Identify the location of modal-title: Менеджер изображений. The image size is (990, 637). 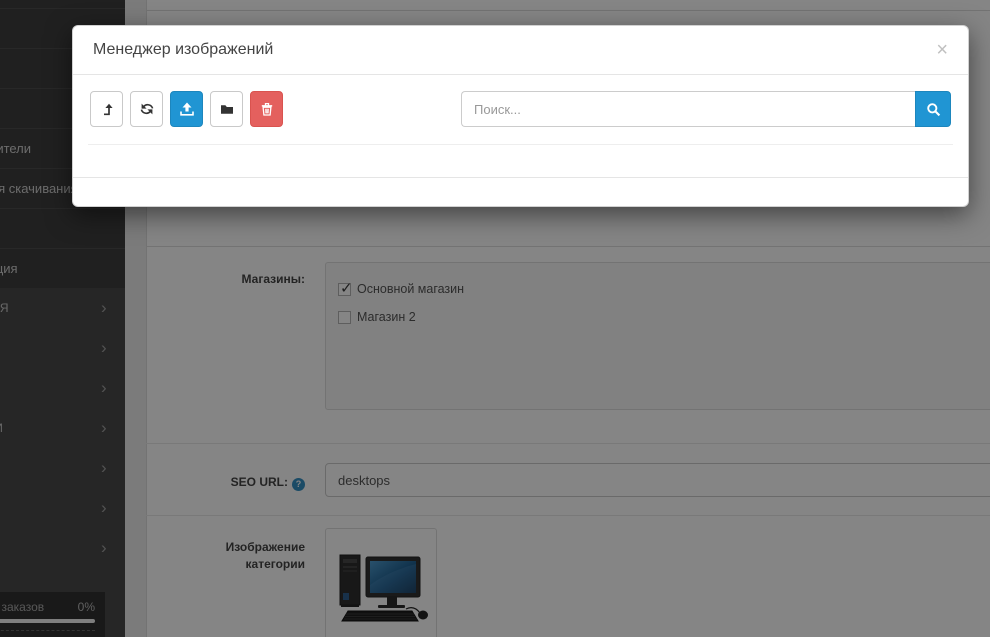
(183, 49).